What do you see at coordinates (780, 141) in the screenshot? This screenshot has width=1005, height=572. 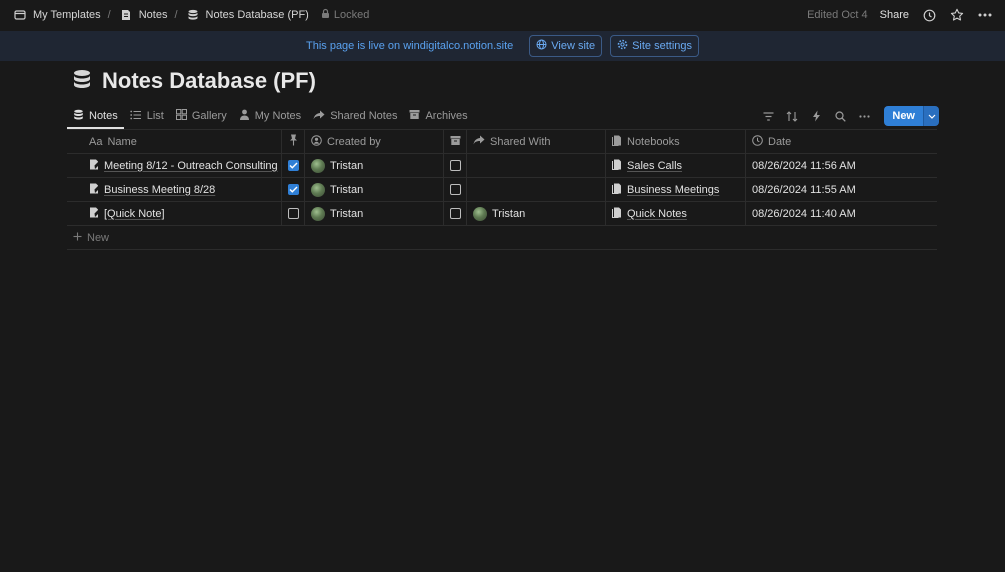 I see `column-label: Date` at bounding box center [780, 141].